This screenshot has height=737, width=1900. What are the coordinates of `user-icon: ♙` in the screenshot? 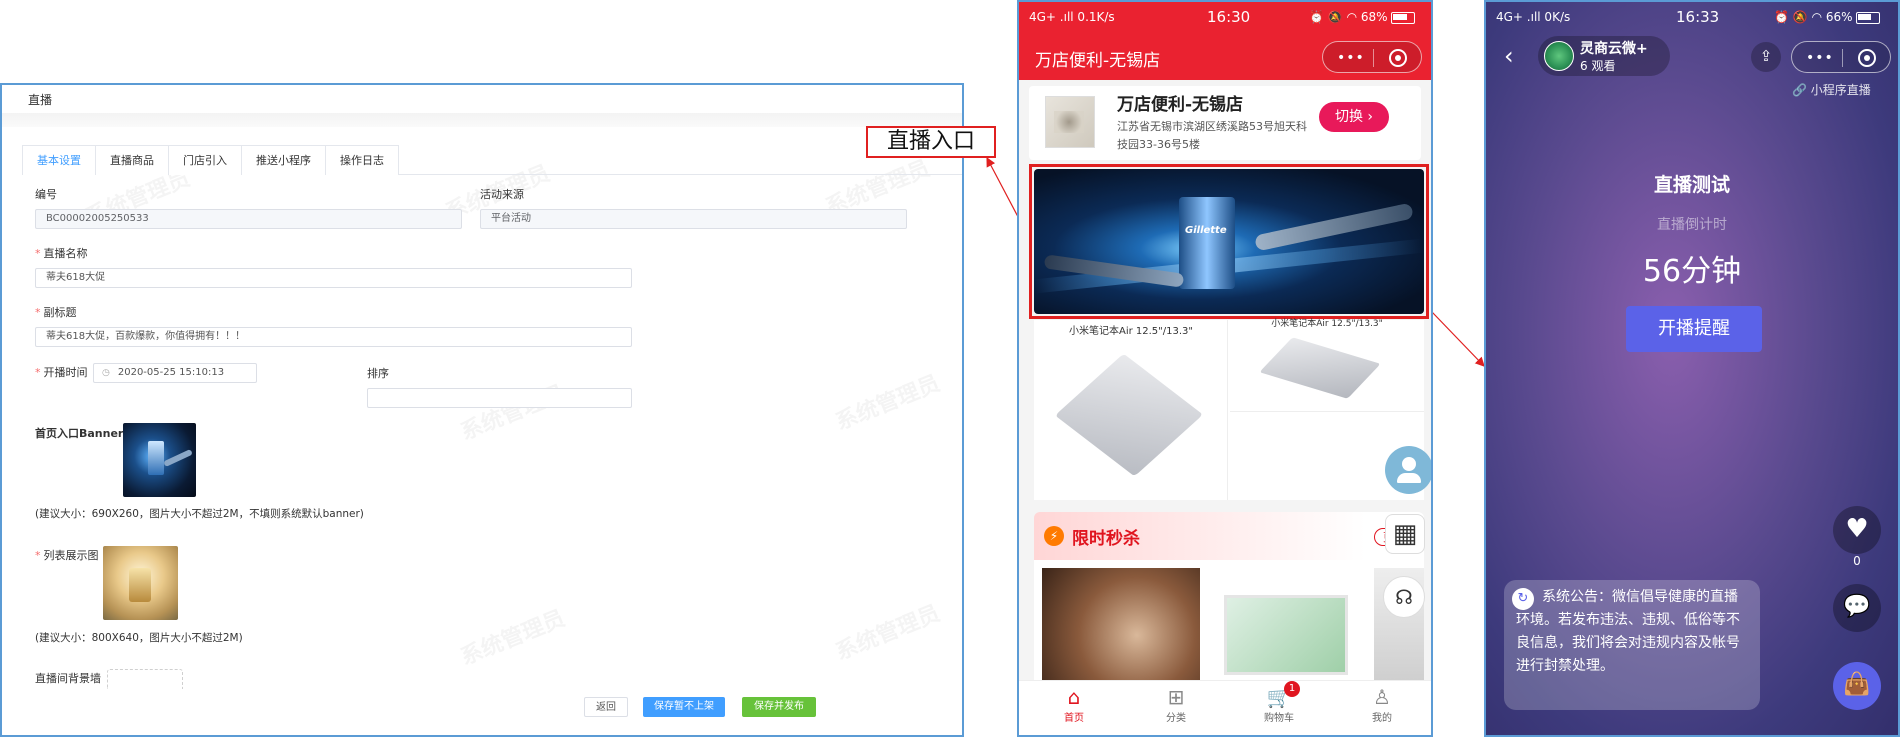 It's located at (1382, 697).